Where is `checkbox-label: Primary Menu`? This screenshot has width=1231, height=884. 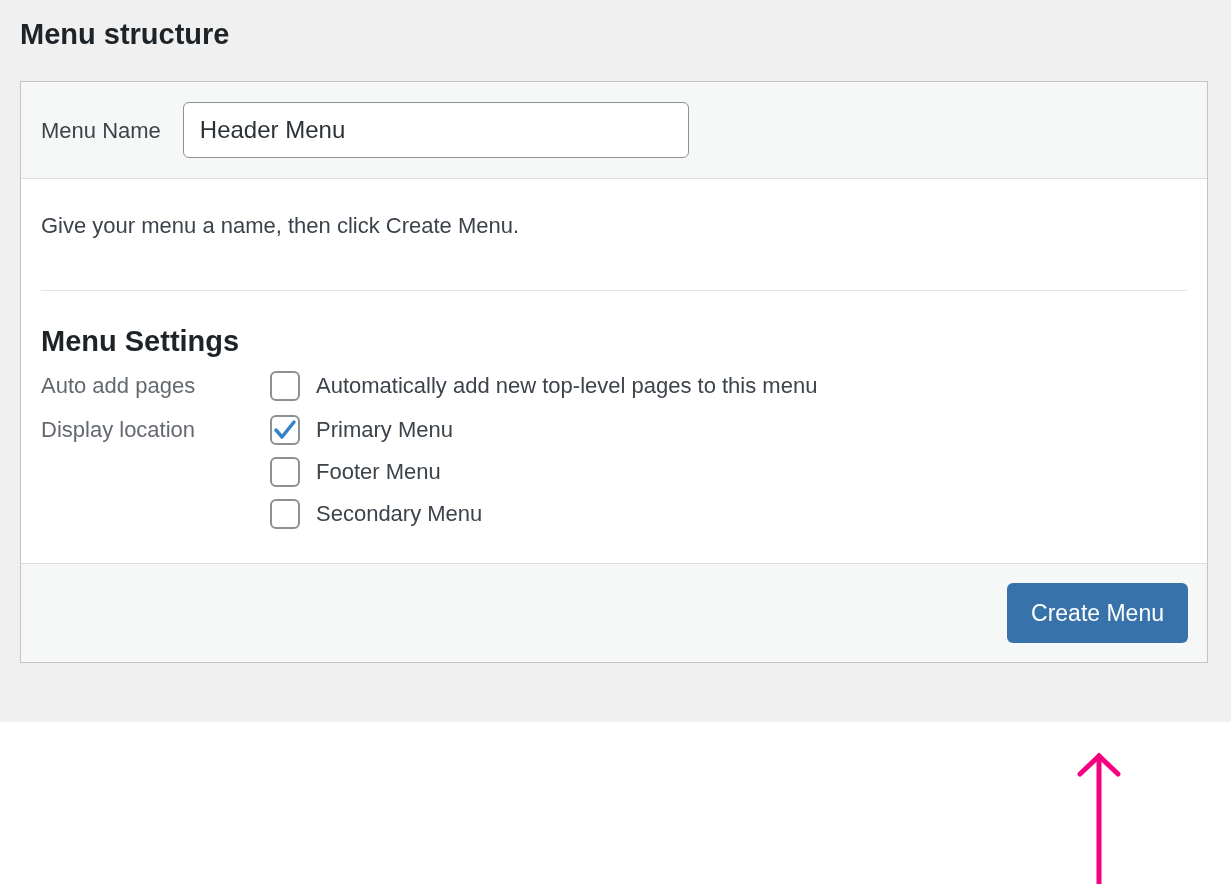 checkbox-label: Primary Menu is located at coordinates (384, 430).